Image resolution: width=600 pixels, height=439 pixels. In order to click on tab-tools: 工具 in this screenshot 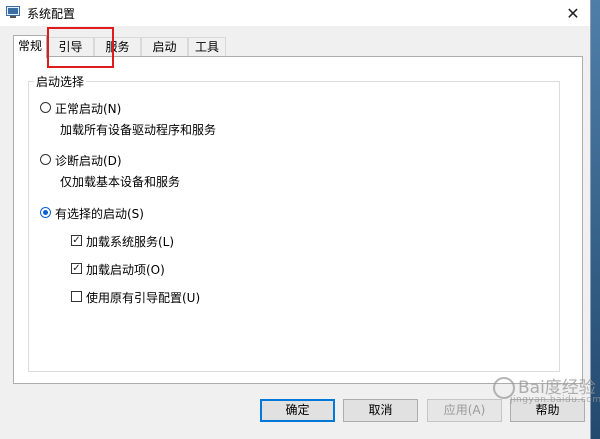, I will do `click(207, 47)`.